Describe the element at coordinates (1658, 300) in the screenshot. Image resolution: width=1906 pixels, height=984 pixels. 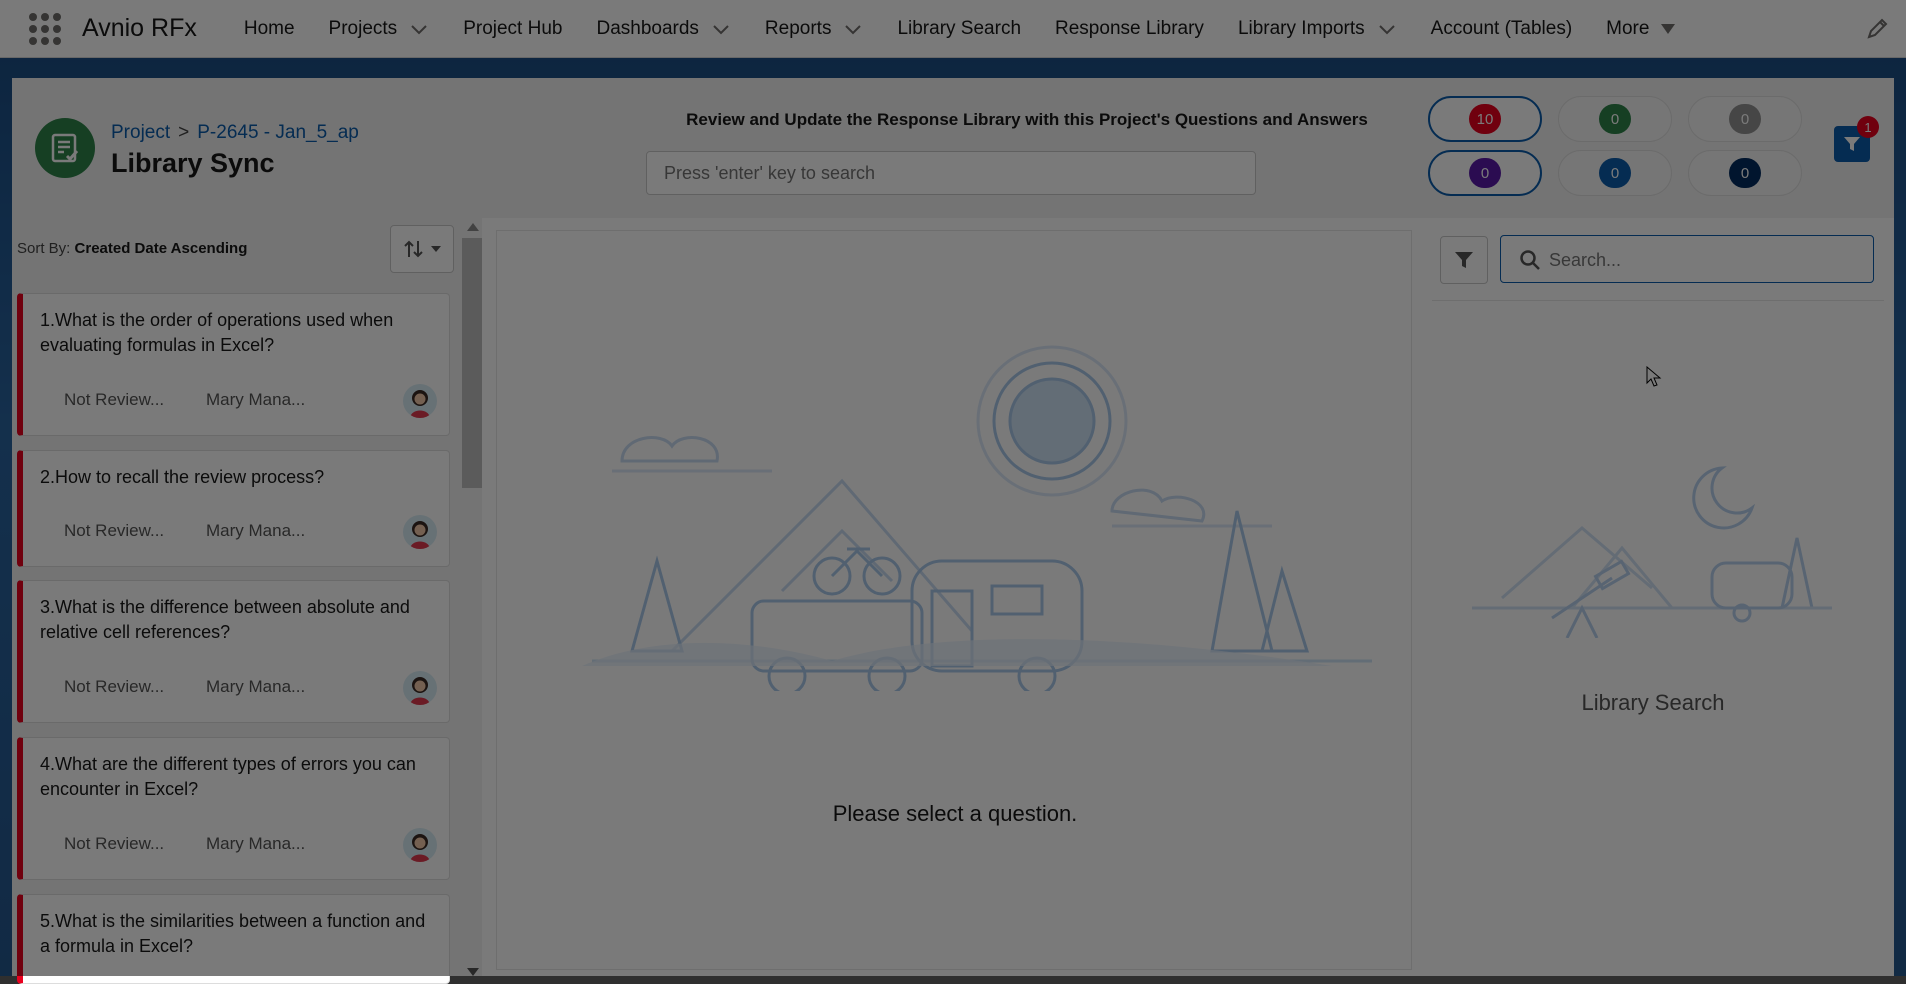
I see `divider` at that location.